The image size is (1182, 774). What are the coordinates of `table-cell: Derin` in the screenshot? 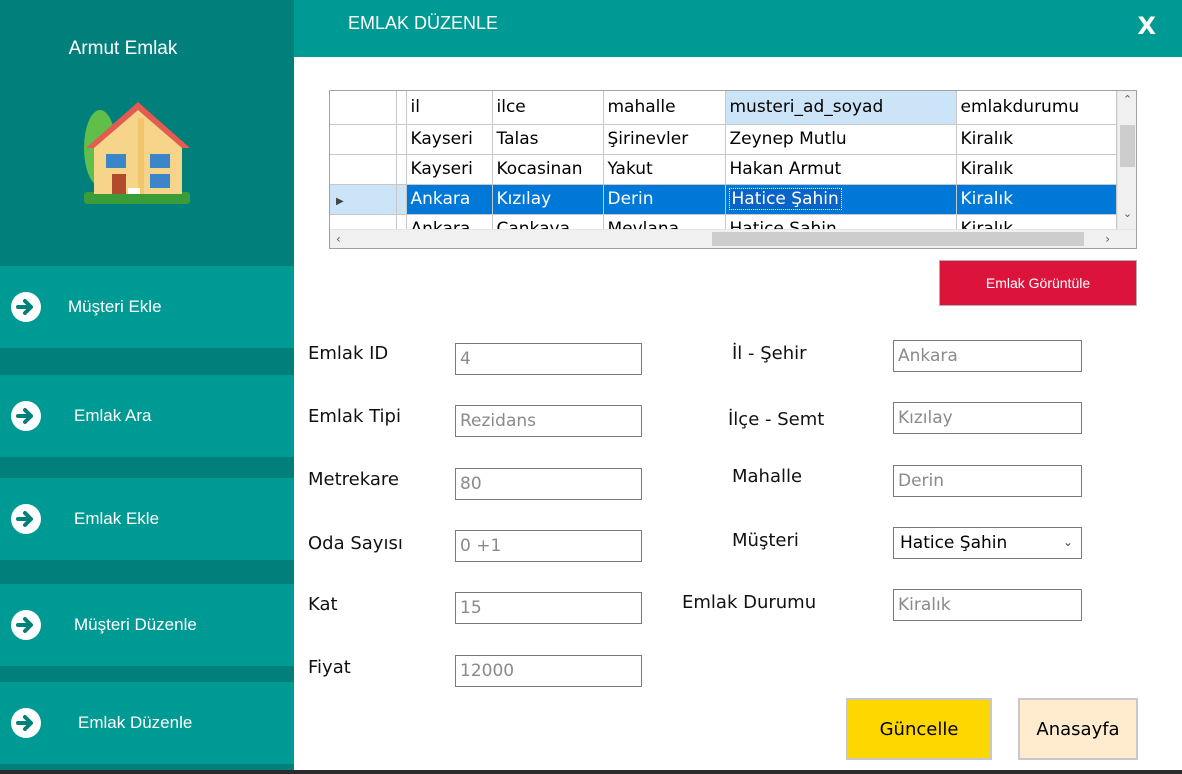 It's located at (664, 199).